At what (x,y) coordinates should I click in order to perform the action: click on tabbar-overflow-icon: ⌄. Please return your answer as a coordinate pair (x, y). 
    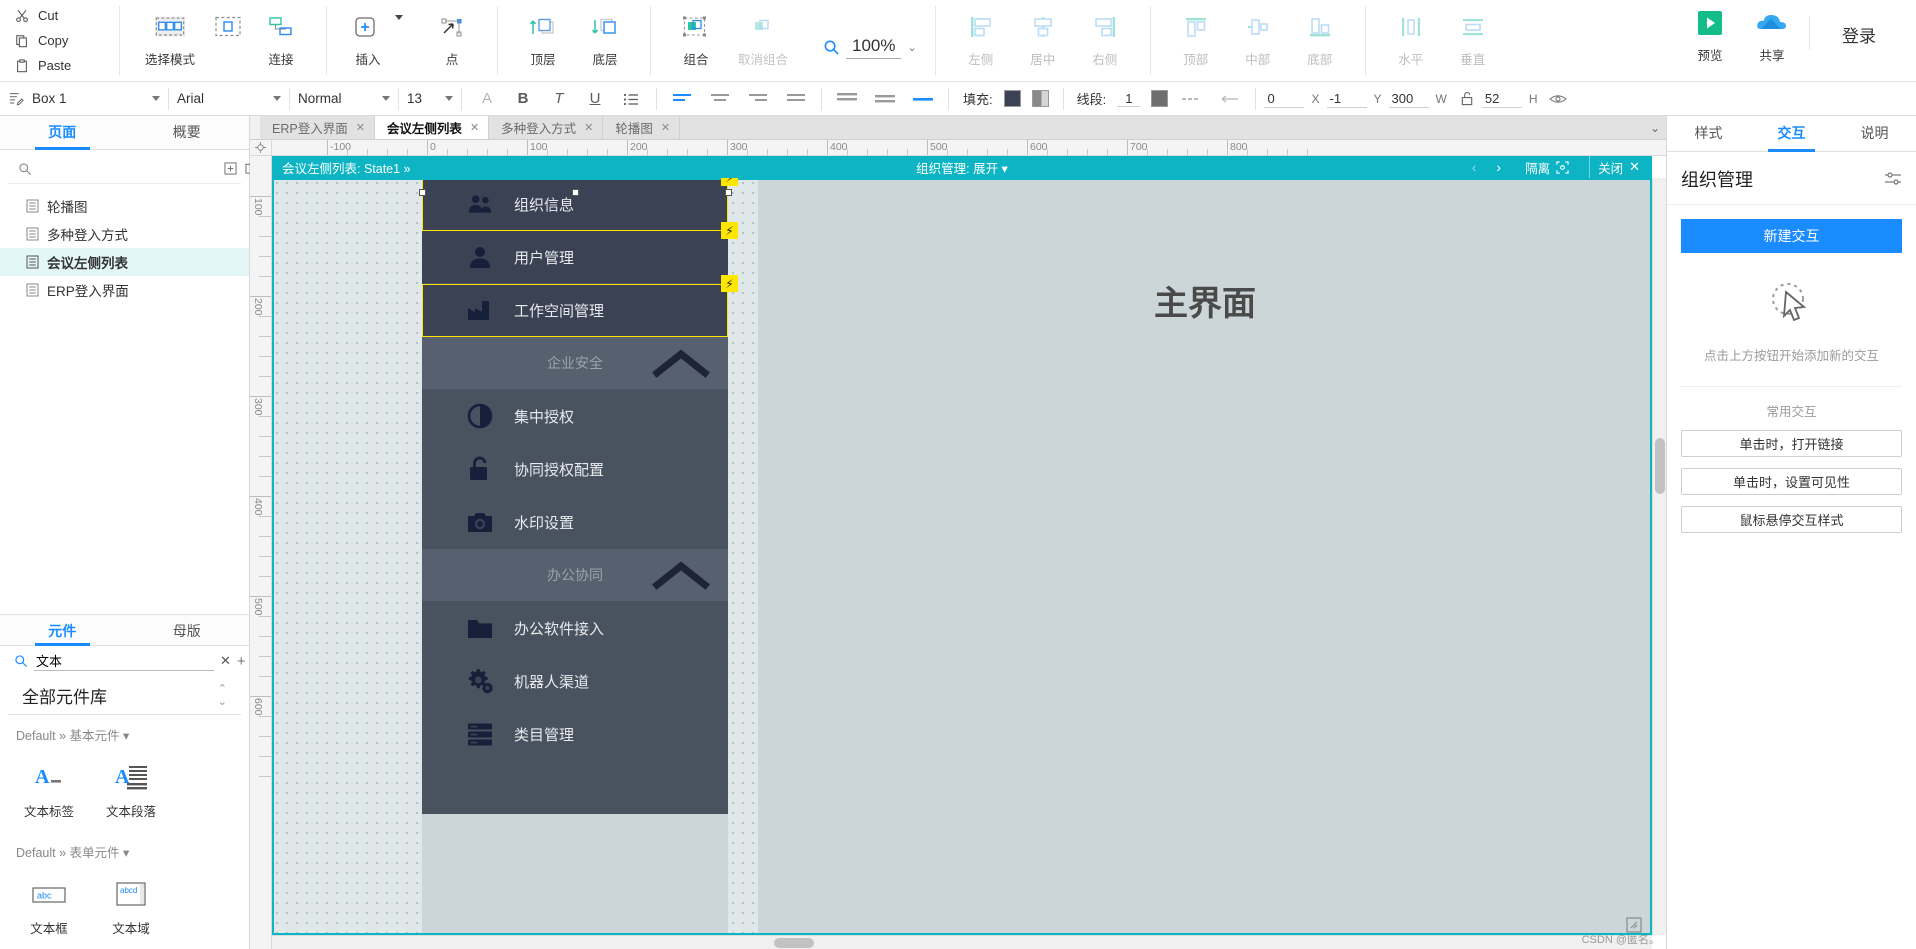
    Looking at the image, I should click on (1655, 127).